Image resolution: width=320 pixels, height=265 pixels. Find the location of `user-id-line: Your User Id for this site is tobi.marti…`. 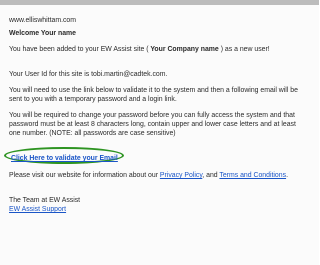

user-id-line: Your User Id for this site is tobi.marti… is located at coordinates (88, 74).